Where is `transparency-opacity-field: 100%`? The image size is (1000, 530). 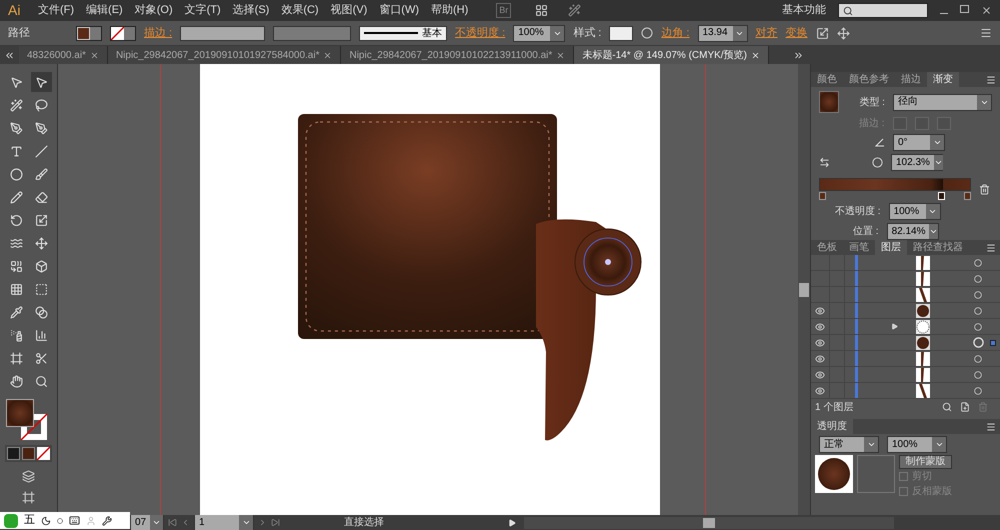 transparency-opacity-field: 100% is located at coordinates (917, 444).